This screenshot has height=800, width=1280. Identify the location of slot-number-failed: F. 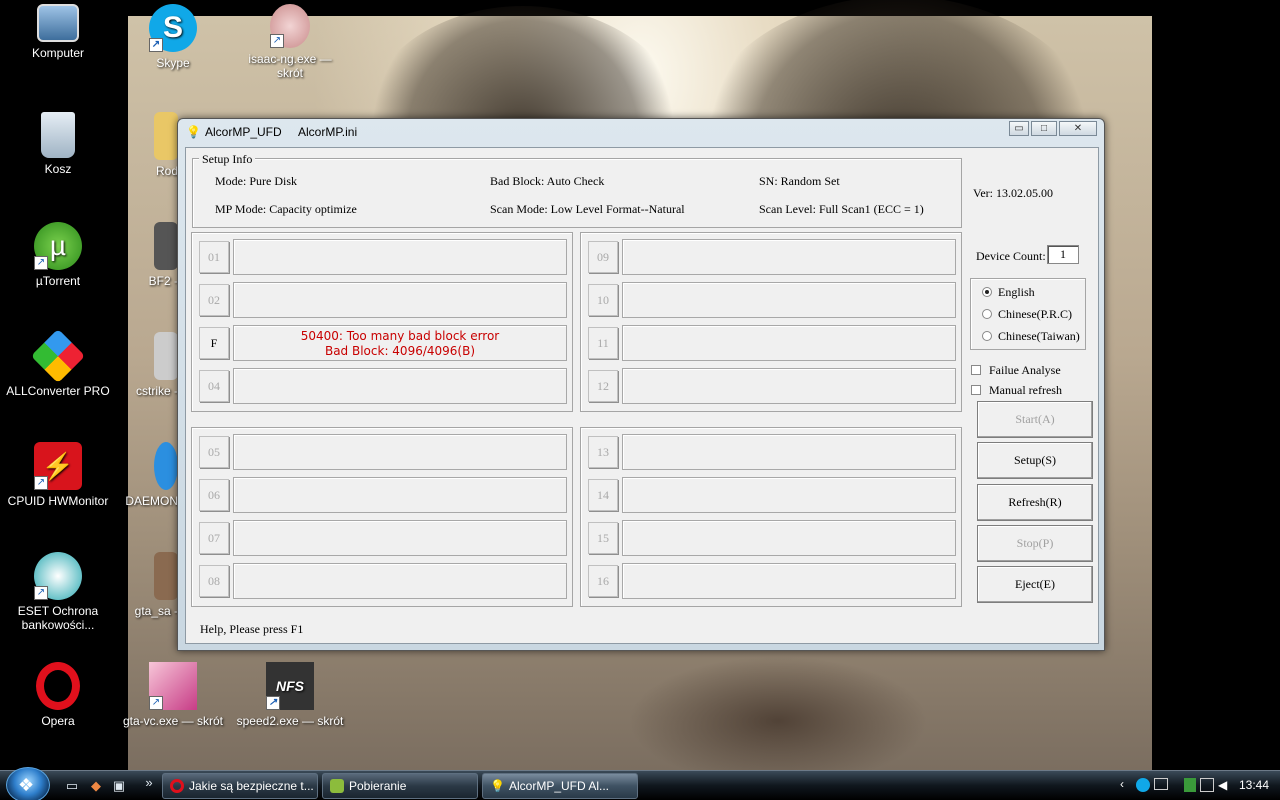
(214, 343).